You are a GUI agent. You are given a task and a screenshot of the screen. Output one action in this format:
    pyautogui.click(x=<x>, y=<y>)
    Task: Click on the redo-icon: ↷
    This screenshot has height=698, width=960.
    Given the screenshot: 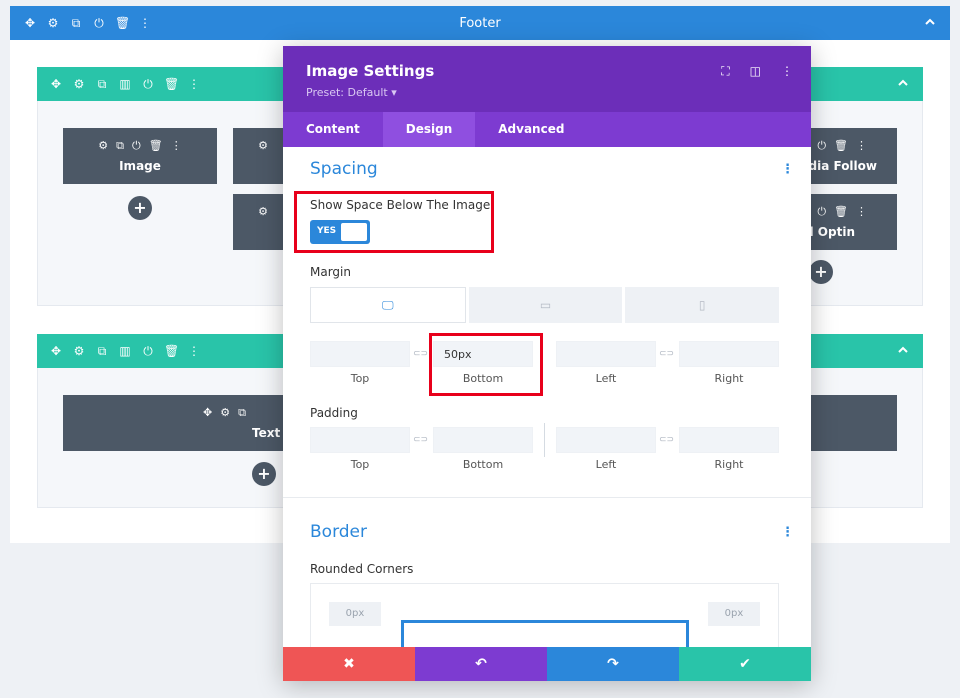 What is the action you would take?
    pyautogui.click(x=613, y=664)
    